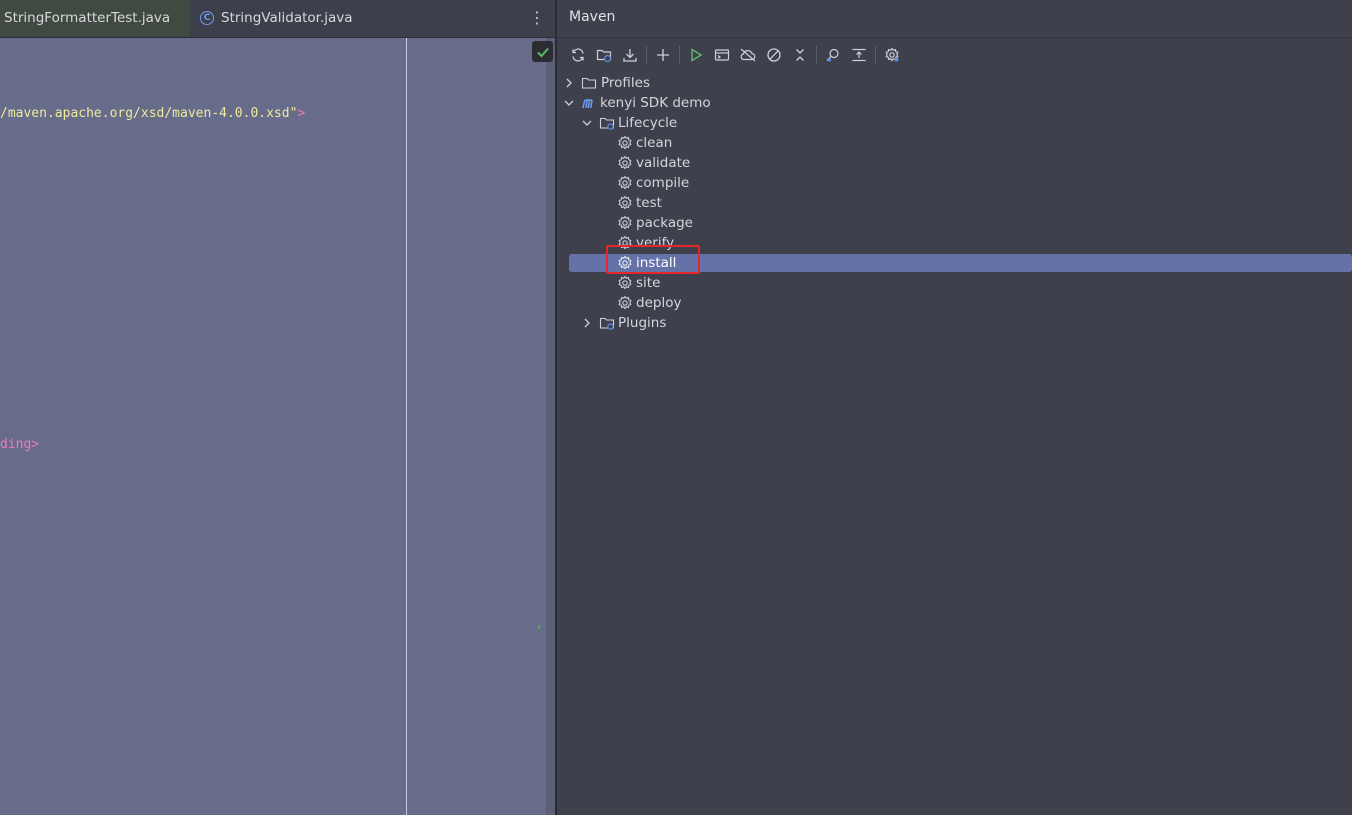 The image size is (1352, 815). What do you see at coordinates (722, 55) in the screenshot?
I see `run-config-icon` at bounding box center [722, 55].